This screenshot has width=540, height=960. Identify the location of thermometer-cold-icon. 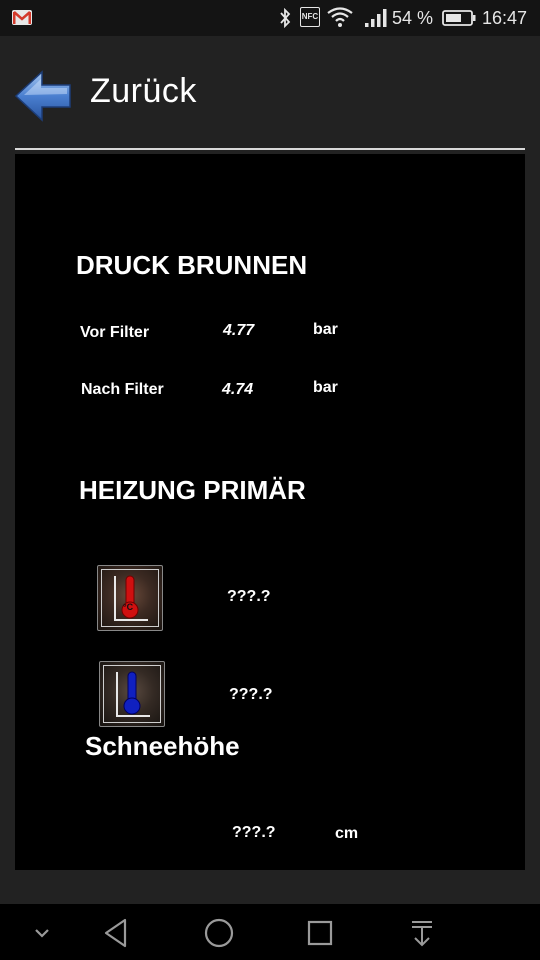
(134, 697).